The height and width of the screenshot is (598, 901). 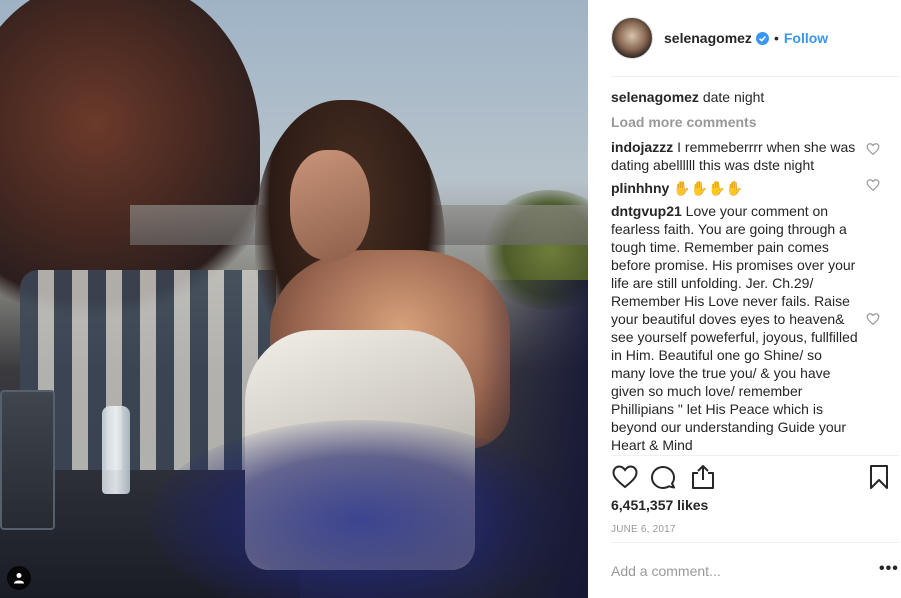 I want to click on comment-text: ✋✋✋✋, so click(x=708, y=188).